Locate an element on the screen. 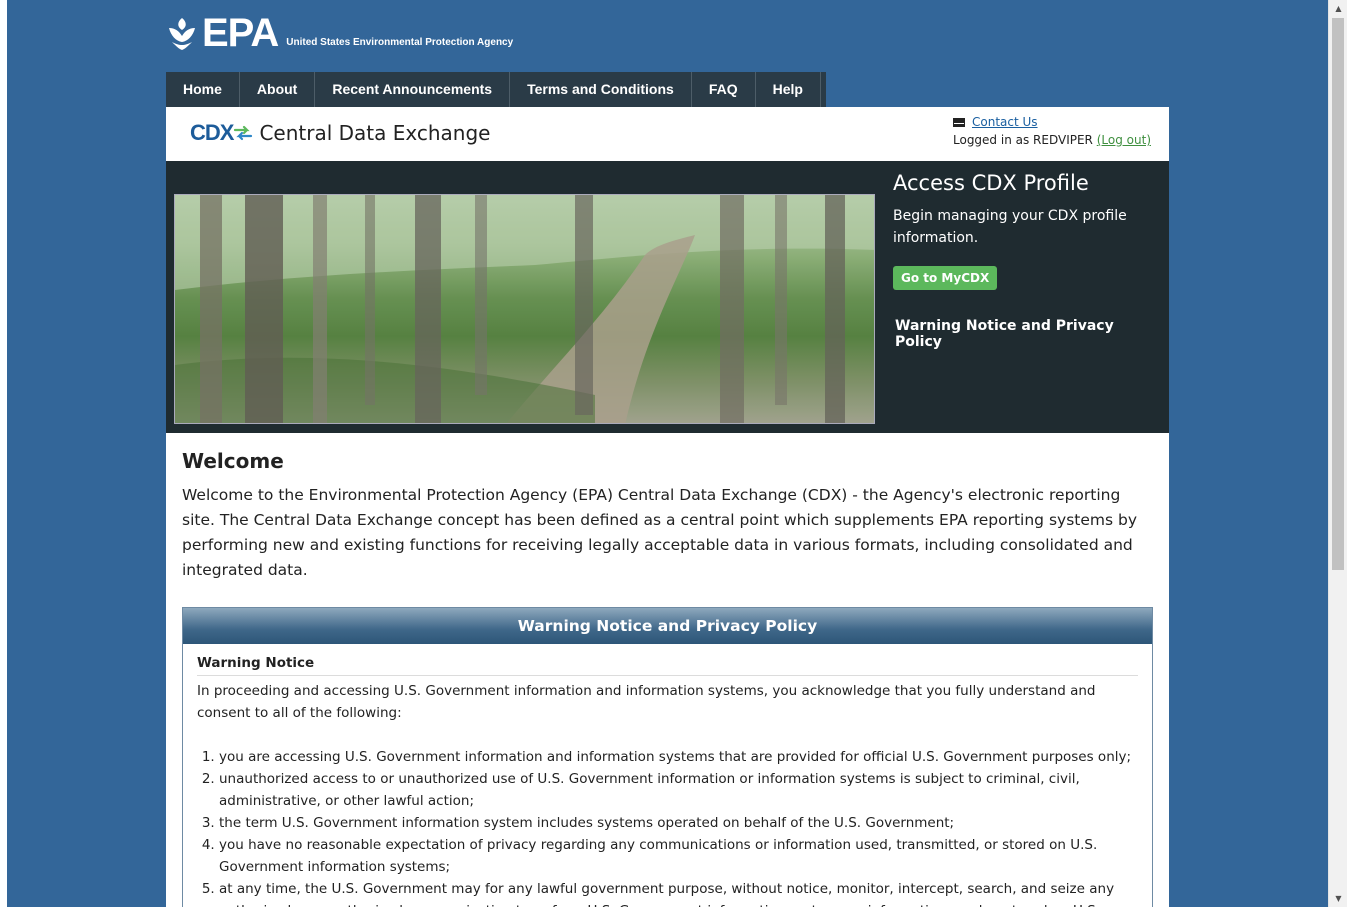 The height and width of the screenshot is (907, 1347). vertical-scrollbar: ▲ ▼ is located at coordinates (1337, 453).